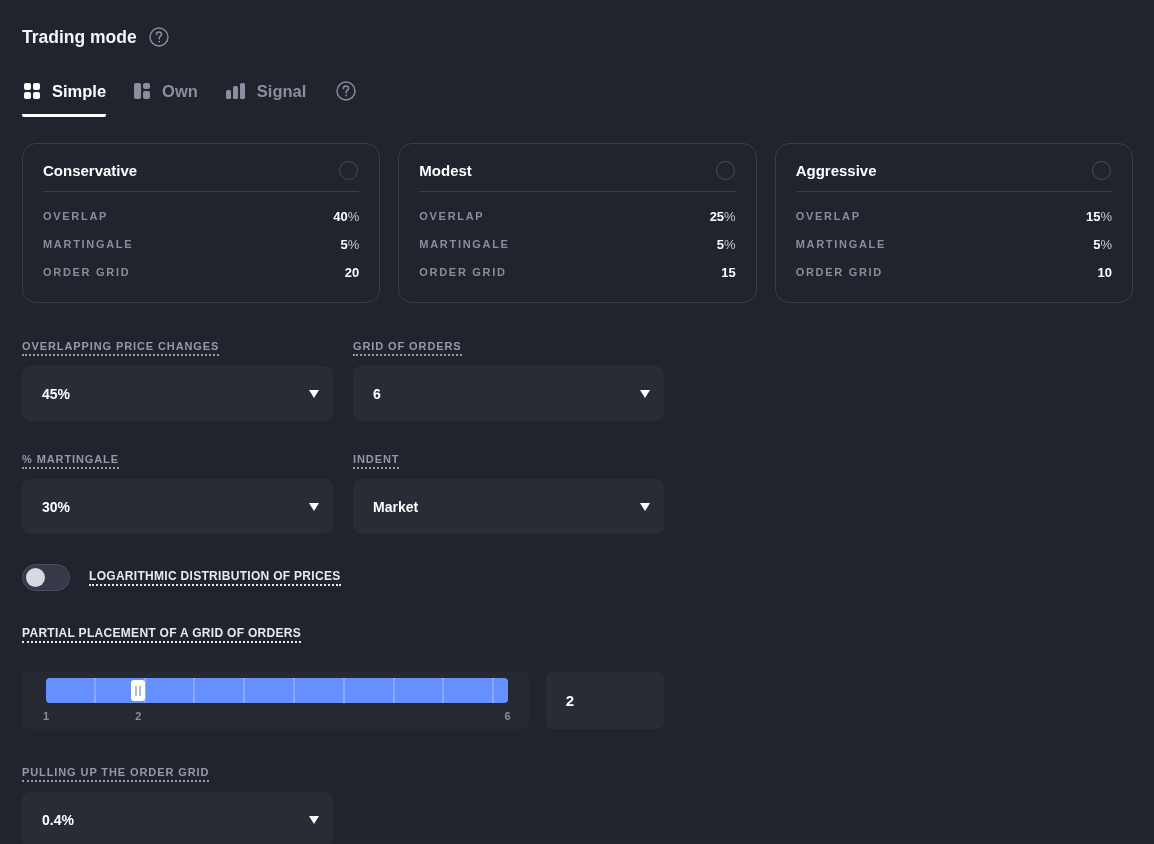 Image resolution: width=1154 pixels, height=844 pixels. Describe the element at coordinates (215, 577) in the screenshot. I see `toggle-label: LOGARITHMIC DISTRIBUTION OF PRICES` at that location.